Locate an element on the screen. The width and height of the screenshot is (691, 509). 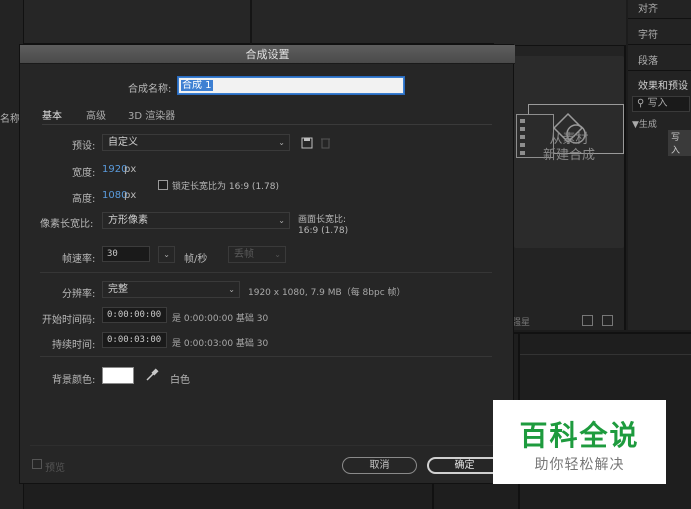
bg-color-label: 背景颜色: is located at coordinates (74, 380).